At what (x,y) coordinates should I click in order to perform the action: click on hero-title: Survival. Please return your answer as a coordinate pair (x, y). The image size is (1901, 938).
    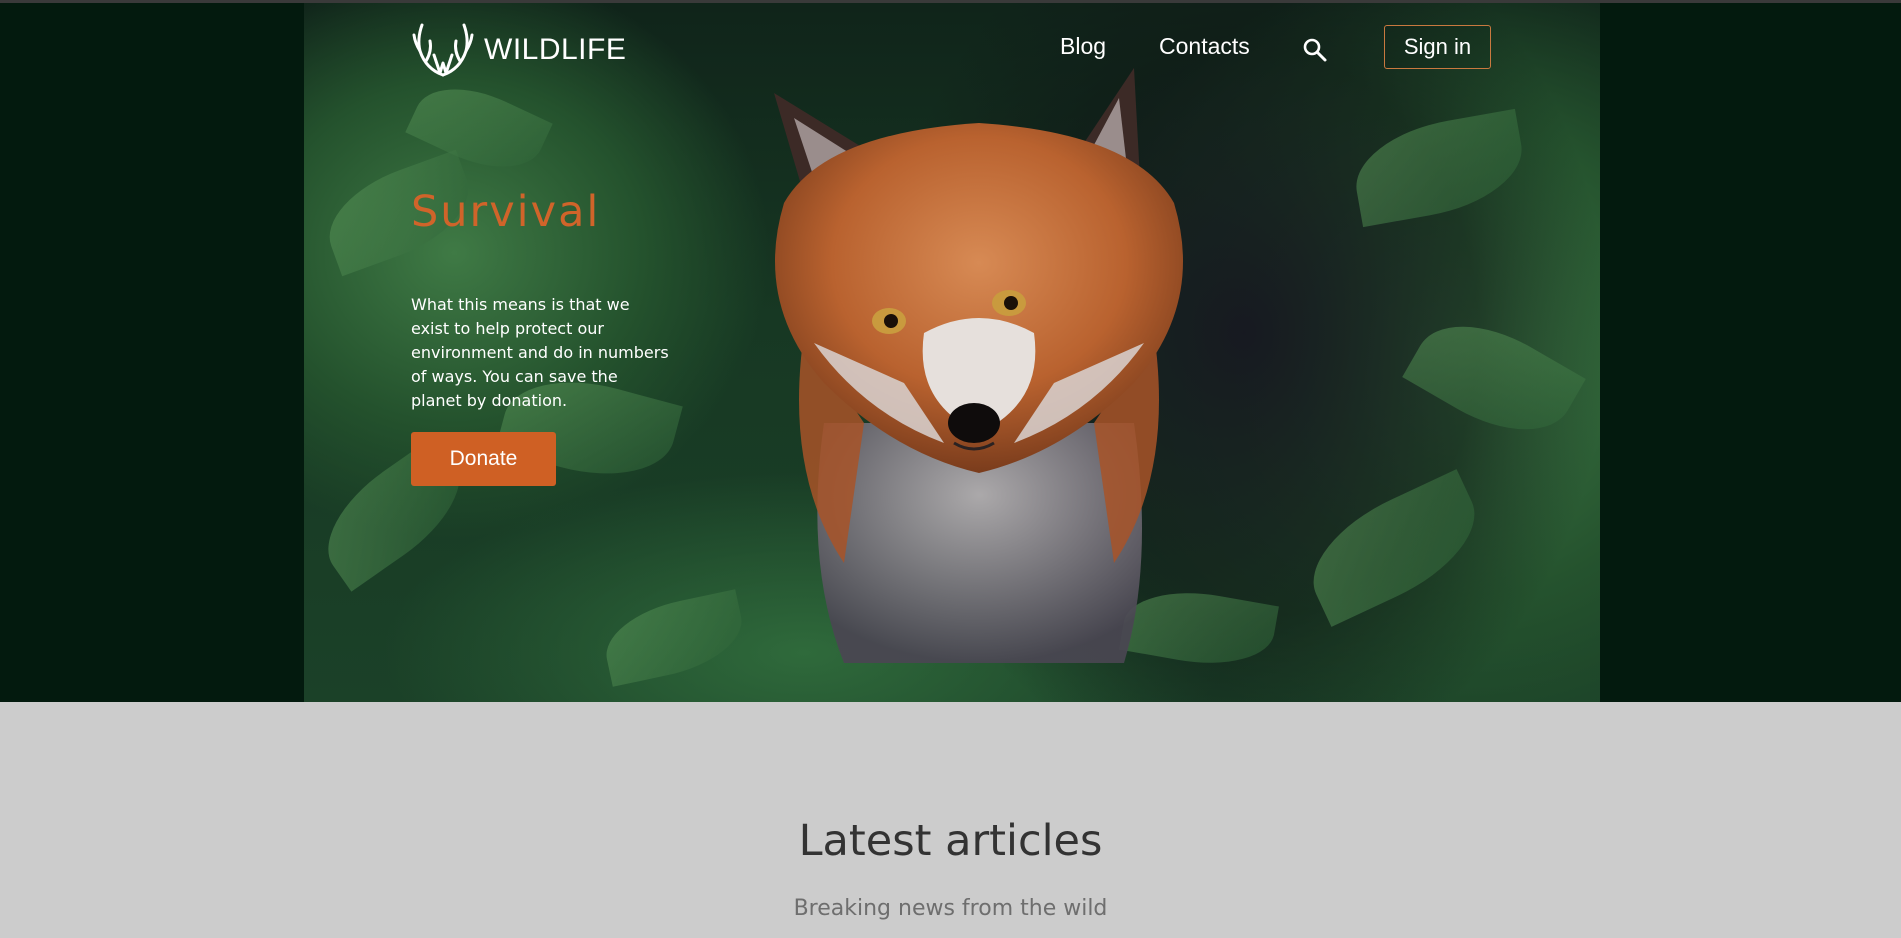
    Looking at the image, I should click on (506, 212).